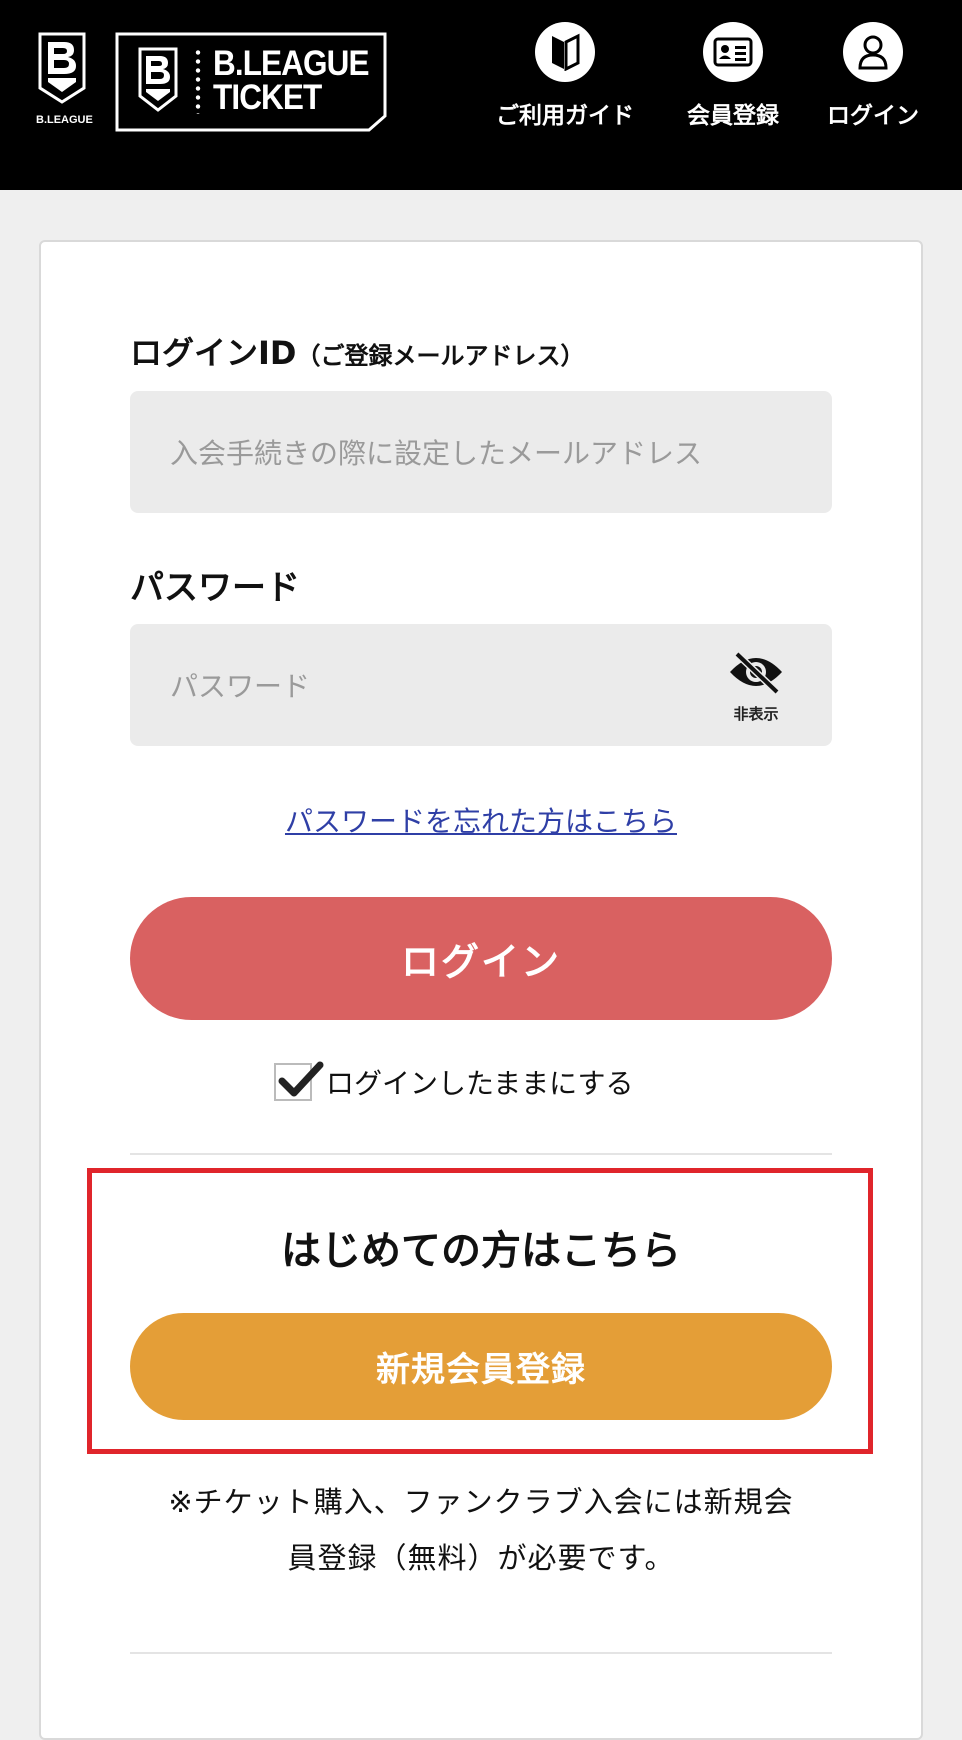 This screenshot has height=1740, width=962. I want to click on forgot-password-link: パスワードを忘れた方はこちら, so click(481, 820).